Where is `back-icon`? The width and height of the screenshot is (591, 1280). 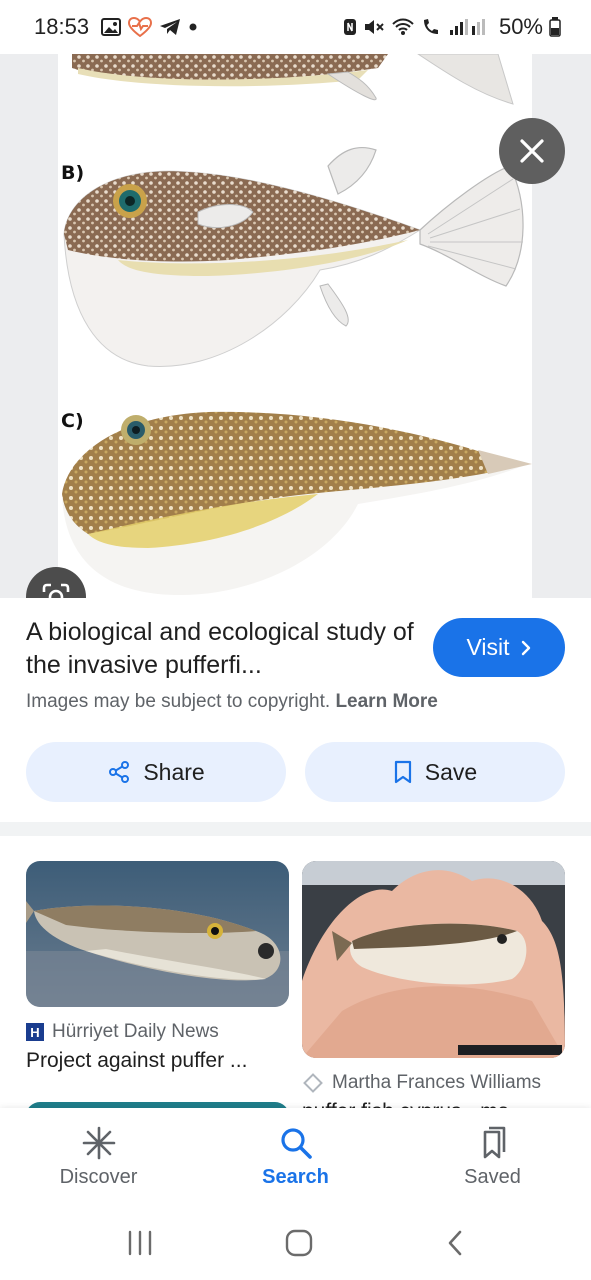
back-icon is located at coordinates (455, 1243).